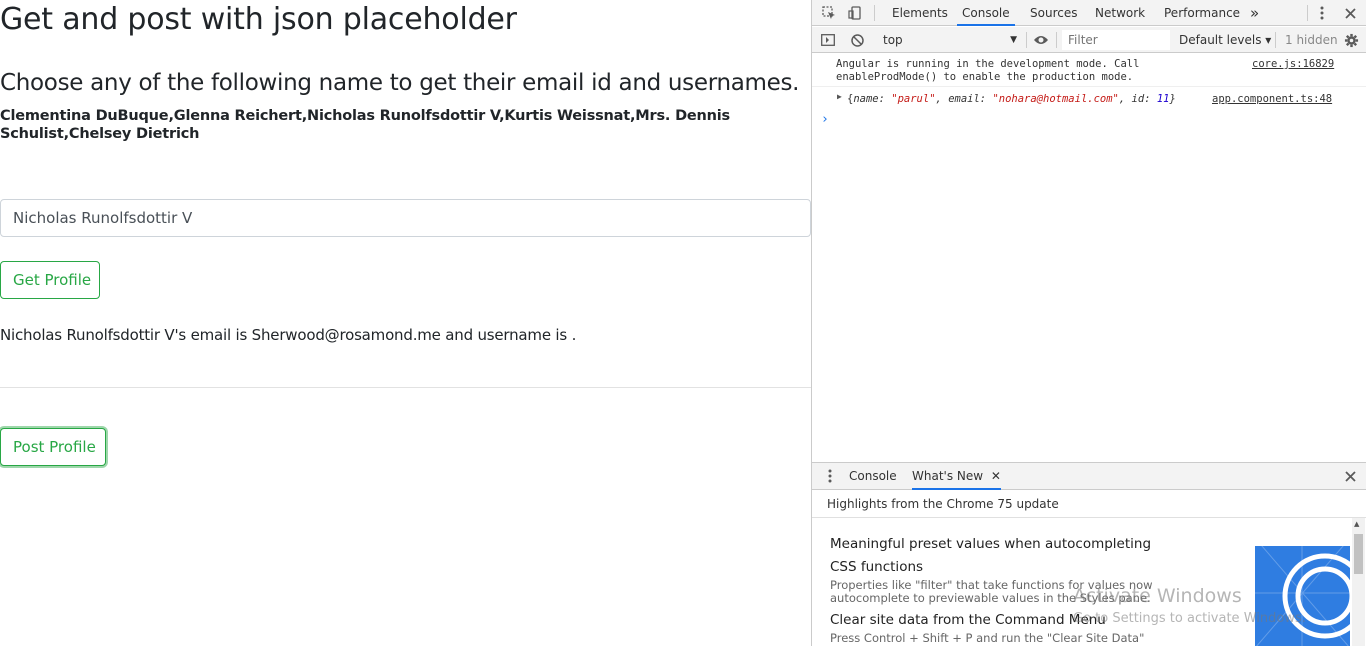  Describe the element at coordinates (1089, 476) in the screenshot. I see `drawer-tabbar: Console What's New ✕` at that location.